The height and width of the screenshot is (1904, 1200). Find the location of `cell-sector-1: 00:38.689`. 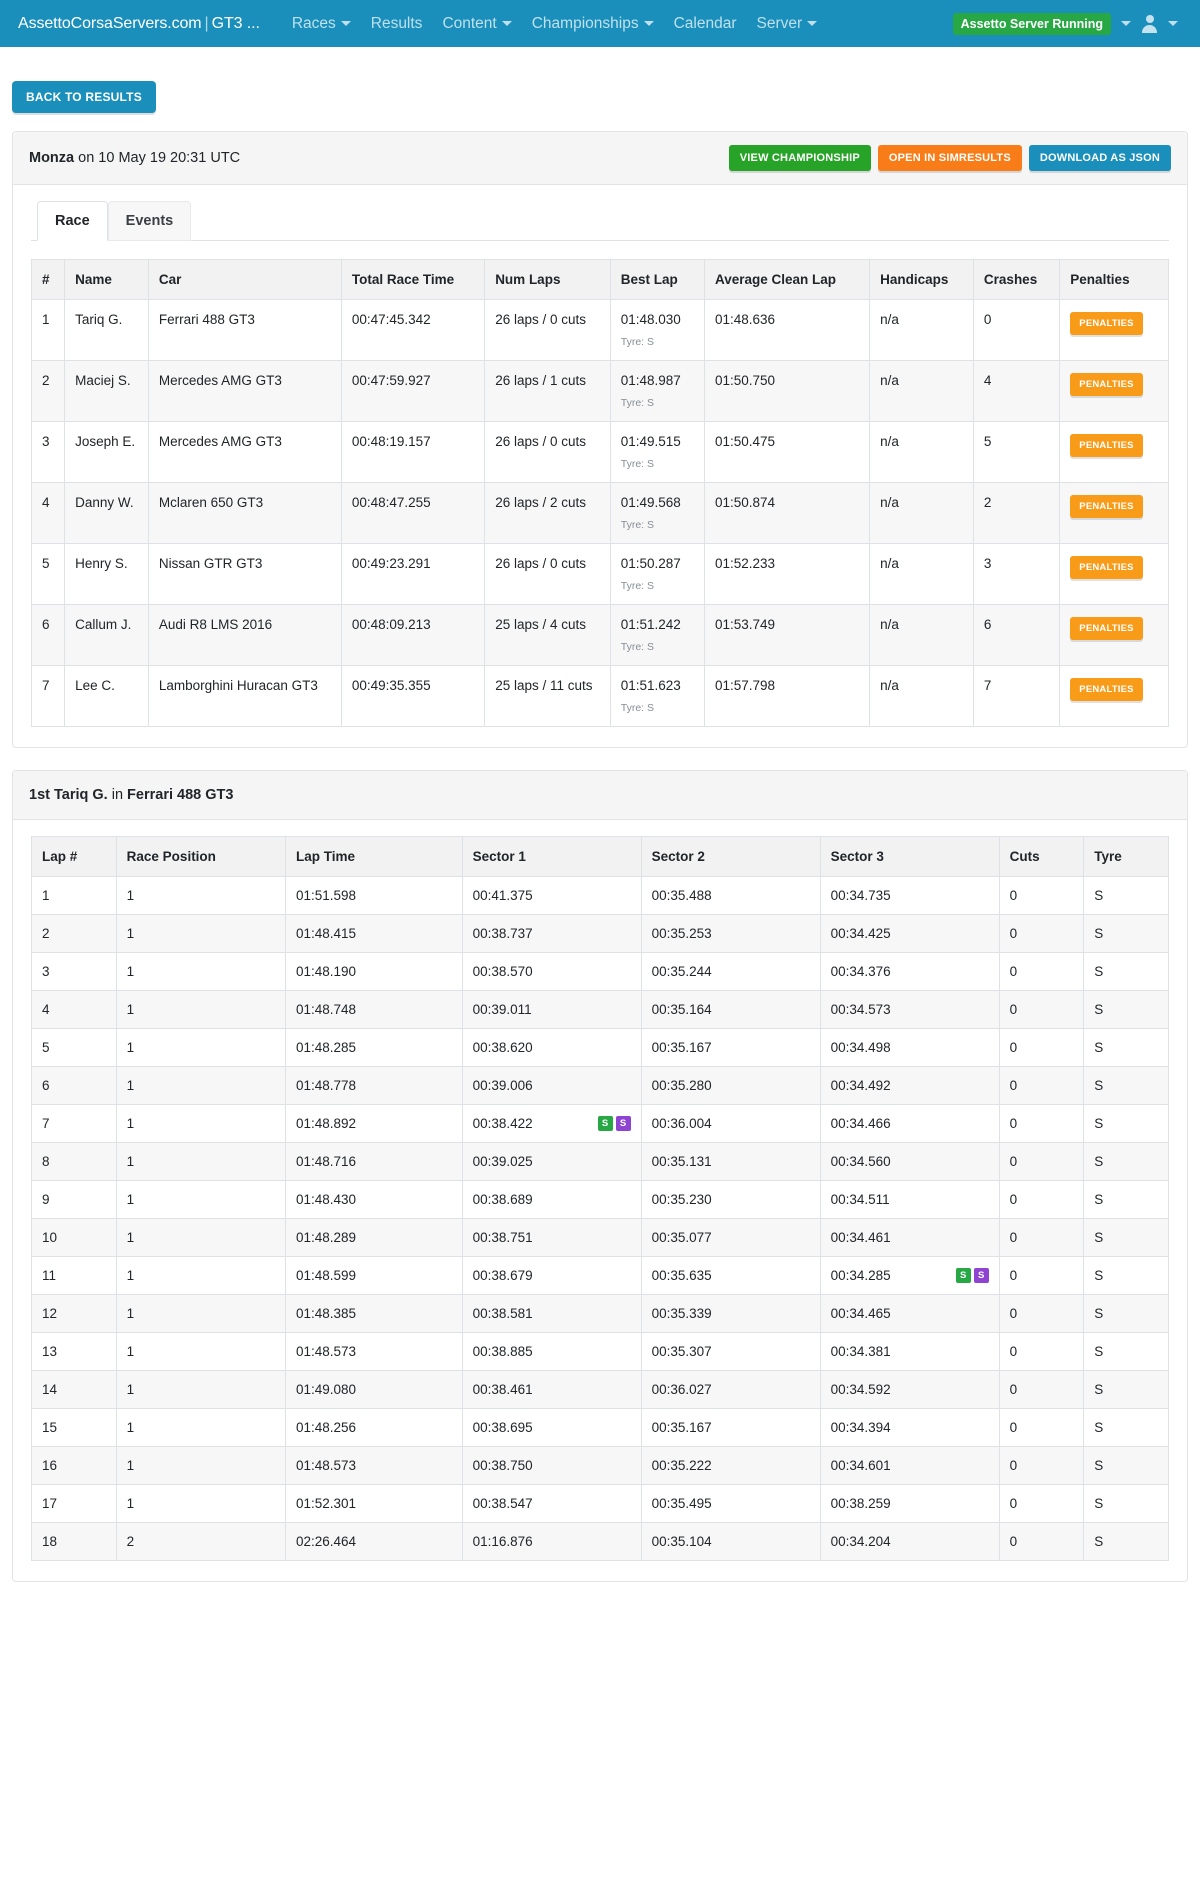

cell-sector-1: 00:38.689 is located at coordinates (551, 1199).